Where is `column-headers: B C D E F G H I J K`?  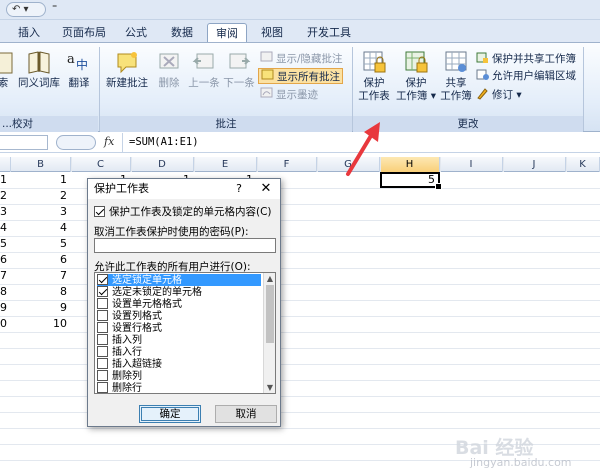 column-headers: B C D E F G H I J K is located at coordinates (300, 164).